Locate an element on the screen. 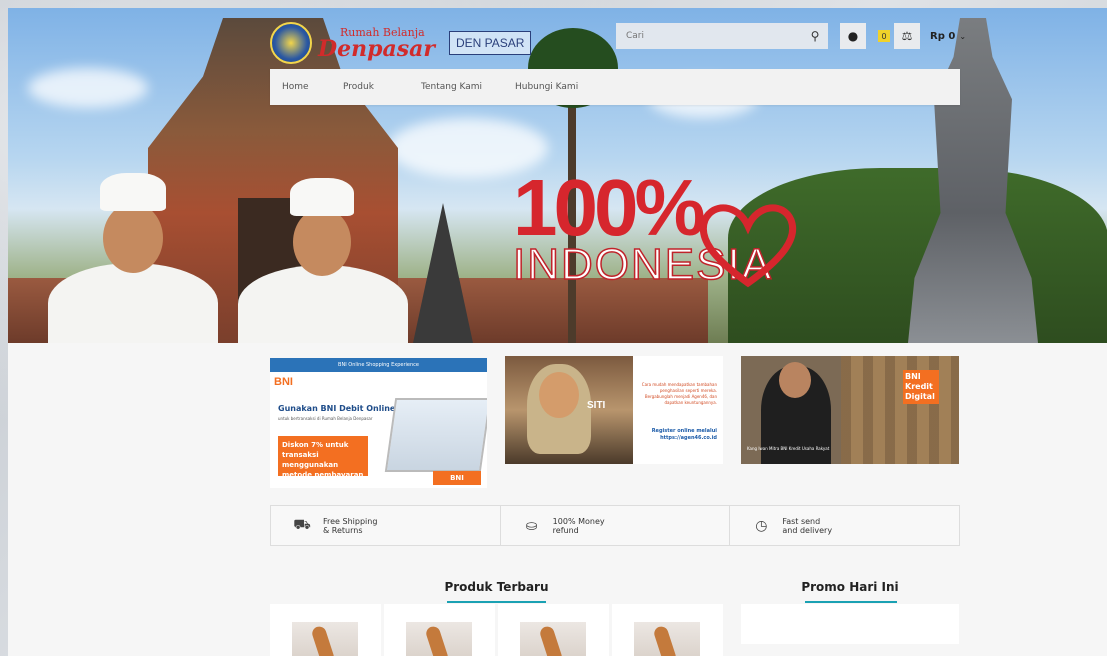  hero-100-percent: 100% is located at coordinates (609, 207).